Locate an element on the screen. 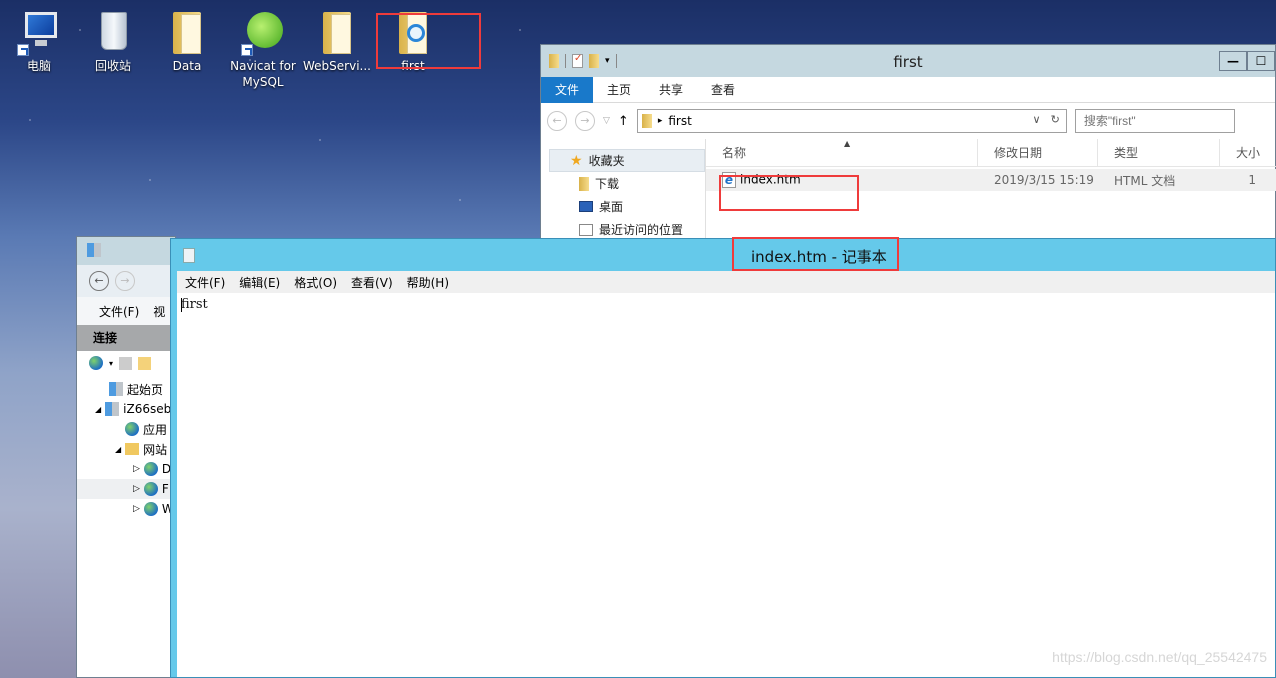 This screenshot has width=1276, height=678. menu-format: 格式(O) is located at coordinates (315, 282).